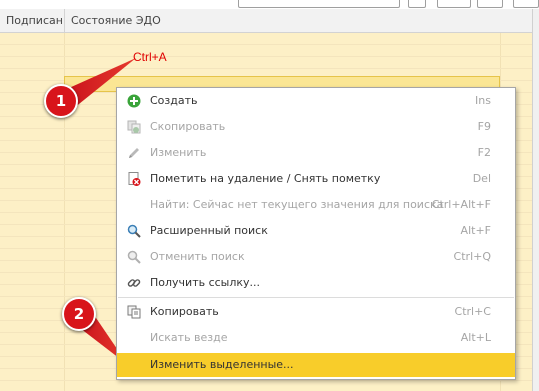  Describe the element at coordinates (134, 231) in the screenshot. I see `search-icon` at that location.